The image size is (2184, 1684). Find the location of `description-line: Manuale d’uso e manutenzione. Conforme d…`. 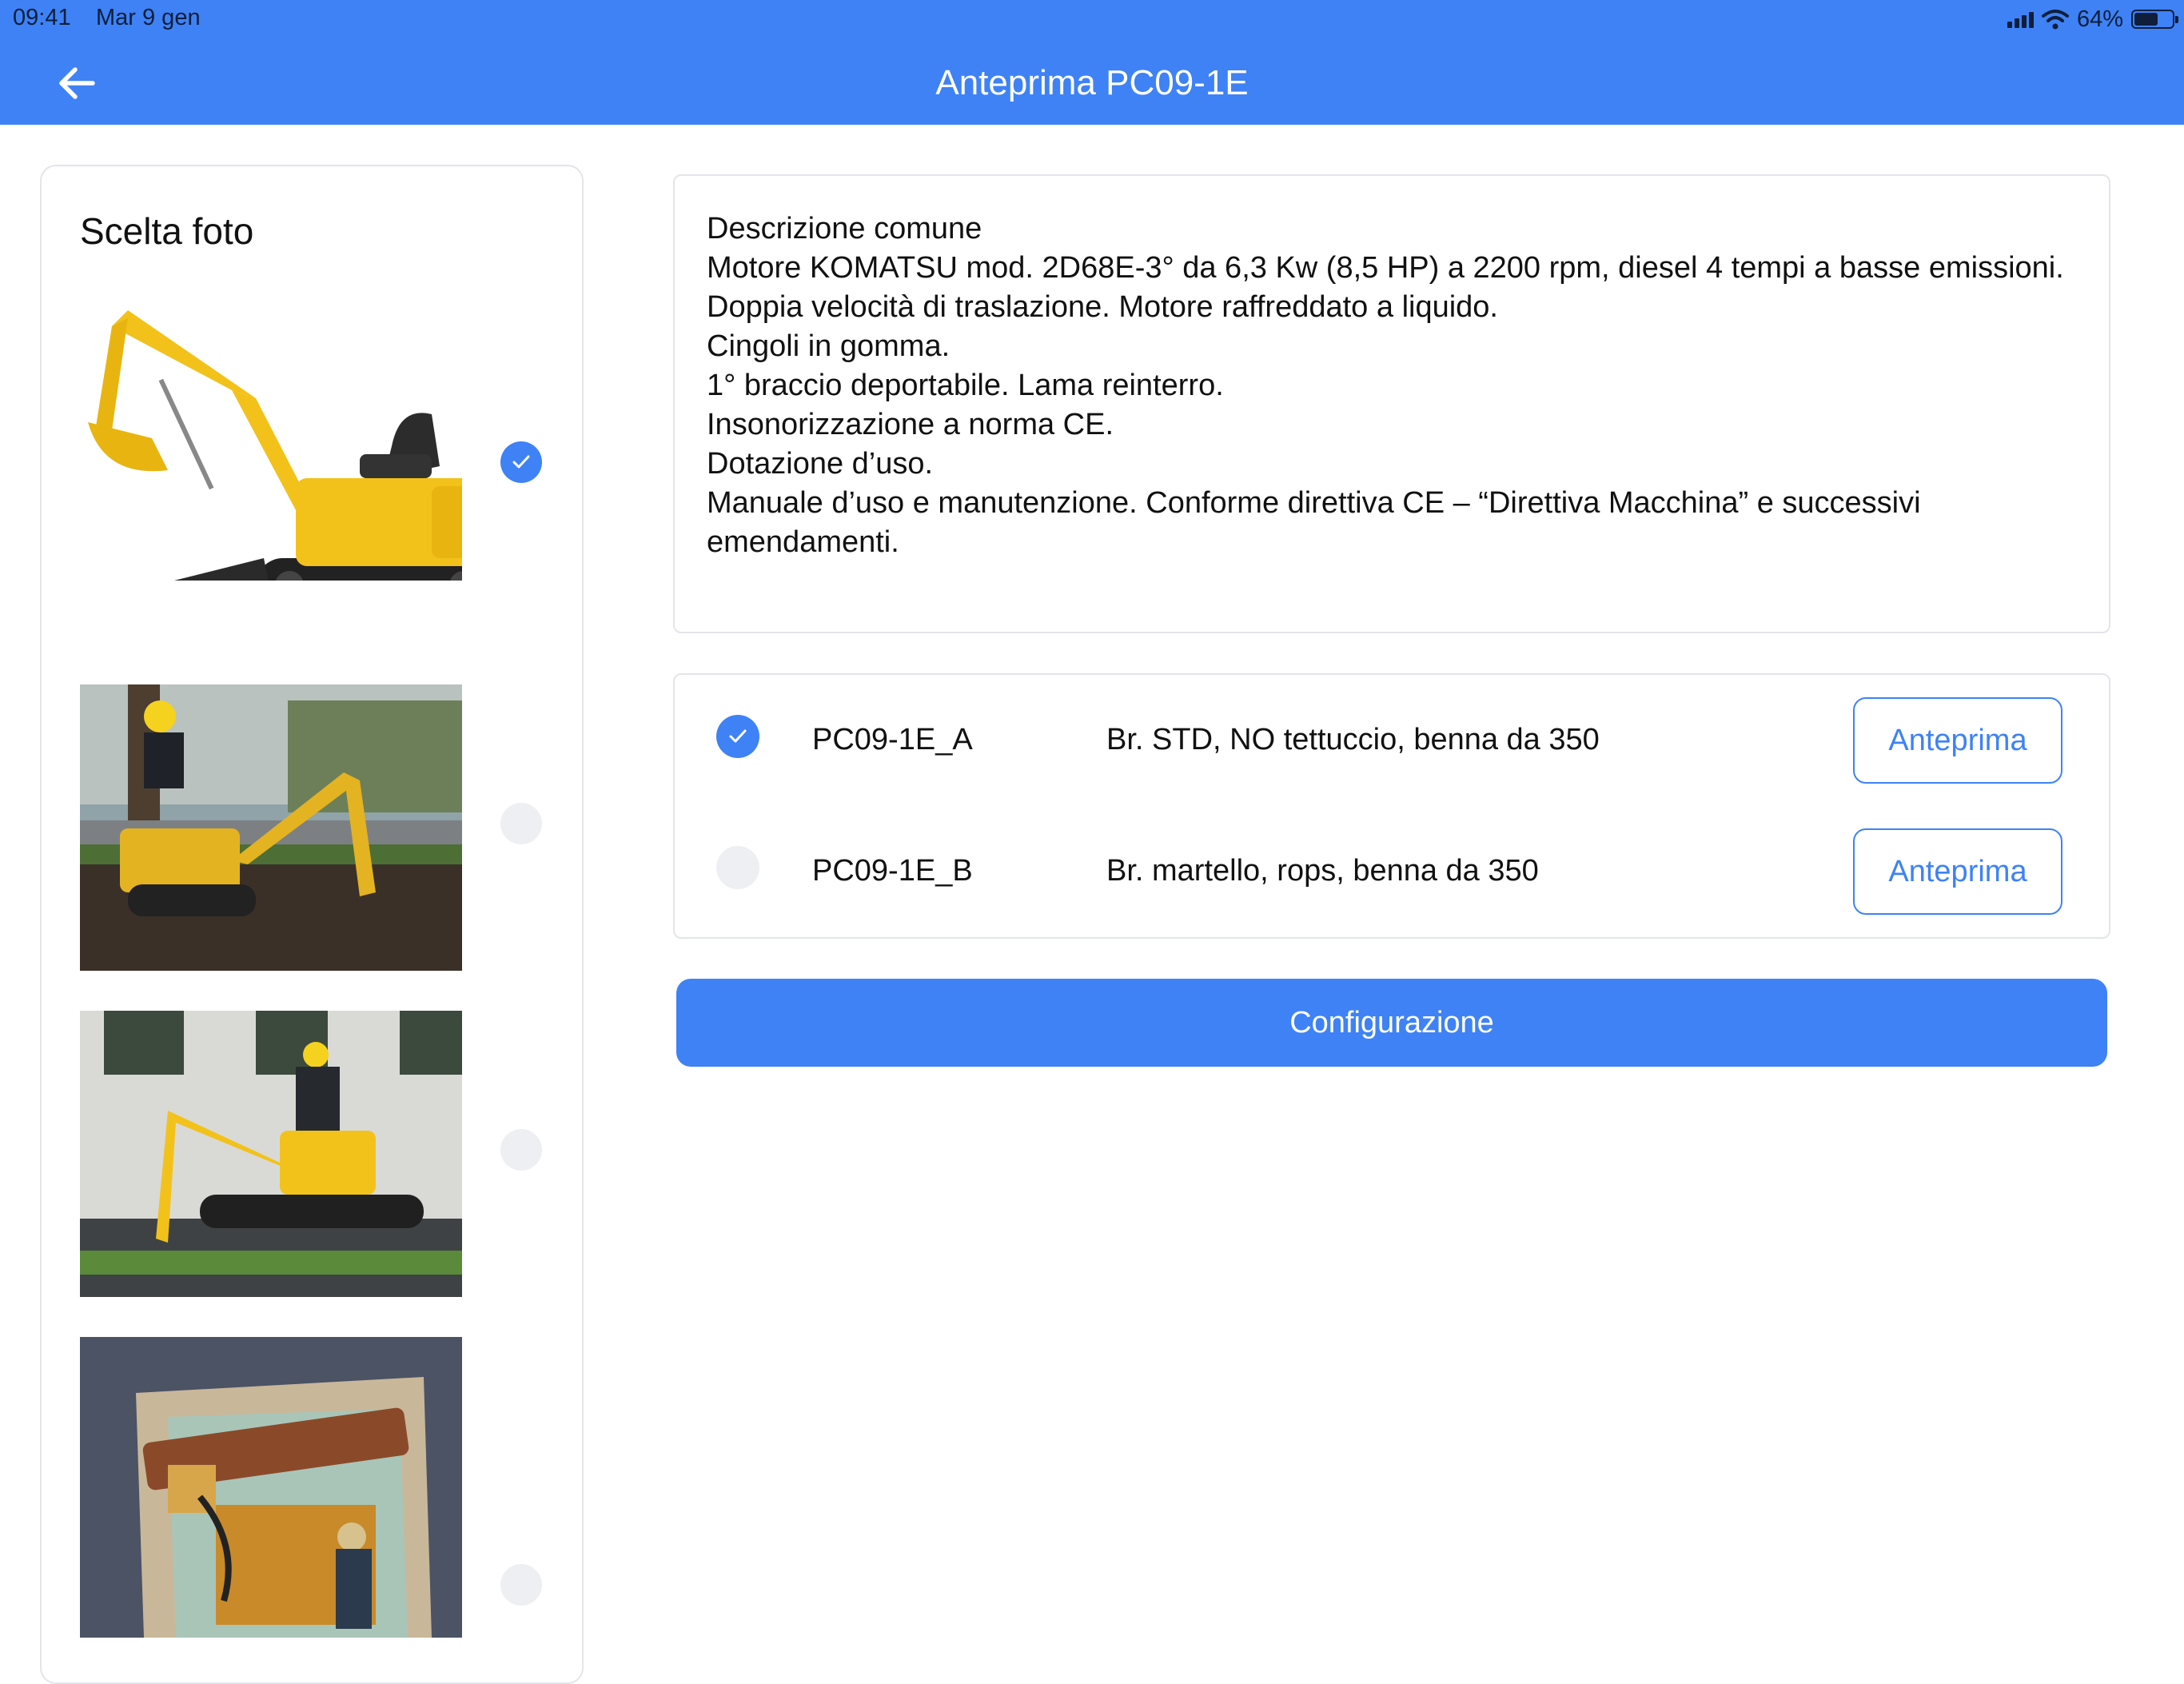

description-line: Manuale d’uso e manutenzione. Conforme d… is located at coordinates (1314, 522).